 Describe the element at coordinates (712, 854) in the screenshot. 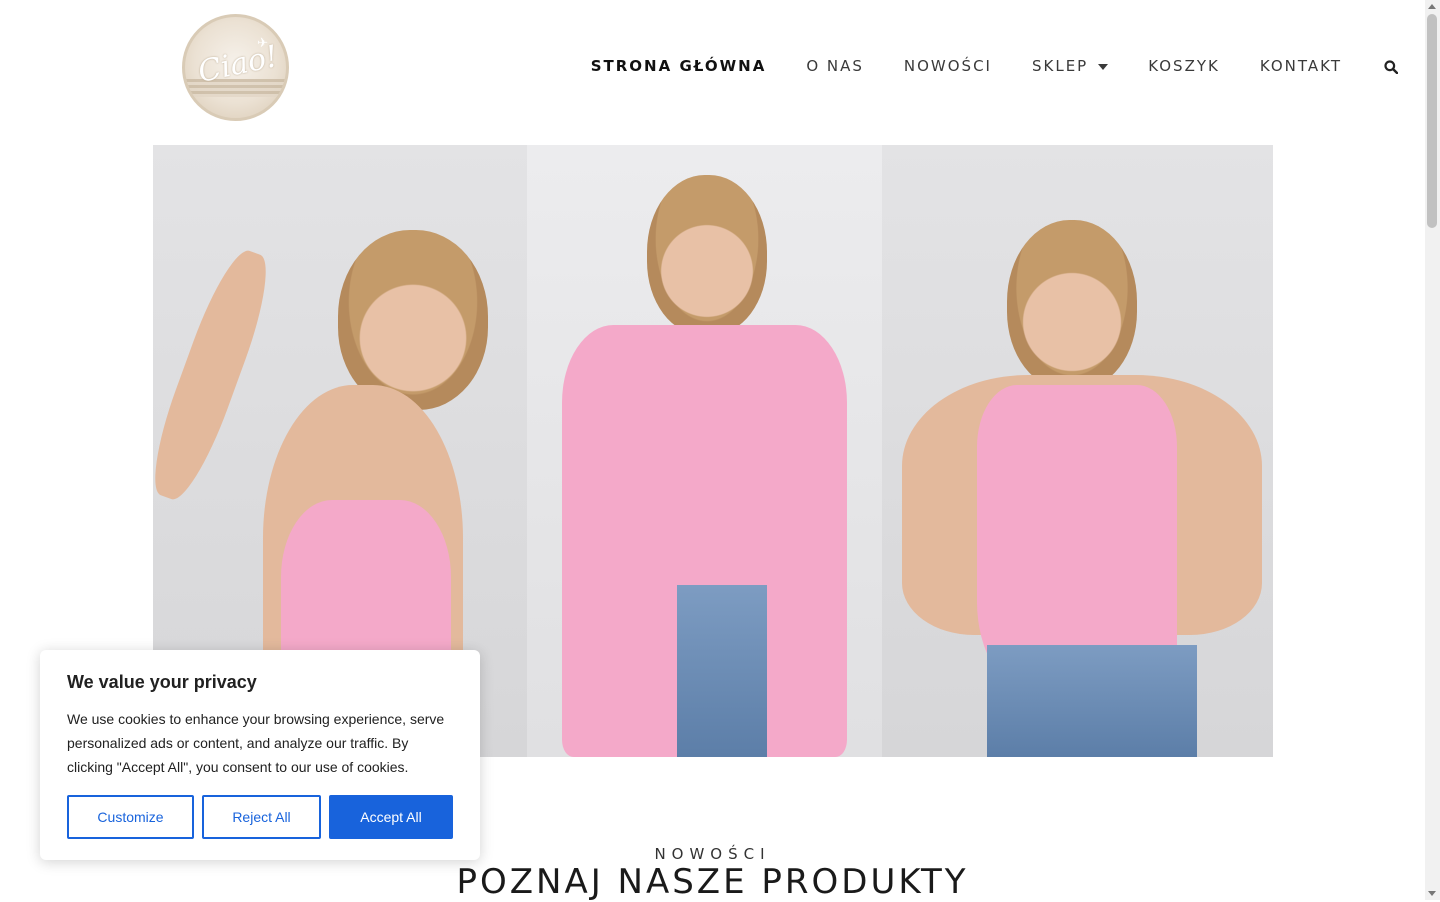

I see `section-eyebrow: NOWOŚCI` at that location.